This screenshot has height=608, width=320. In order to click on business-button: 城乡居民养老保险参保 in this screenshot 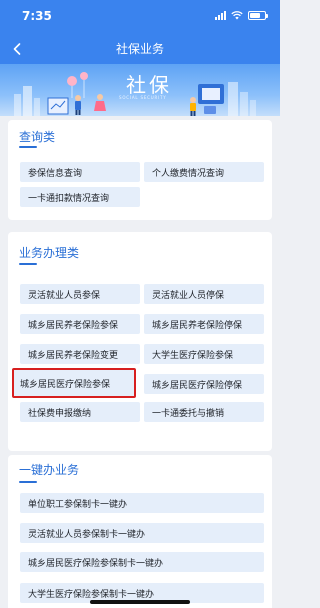, I will do `click(80, 324)`.